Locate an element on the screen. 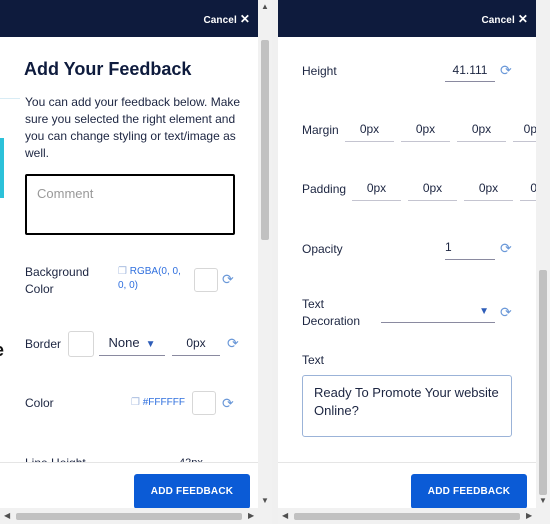 This screenshot has width=550, height=524. text-content-textarea: Ready To Promote Your website Online? is located at coordinates (407, 406).